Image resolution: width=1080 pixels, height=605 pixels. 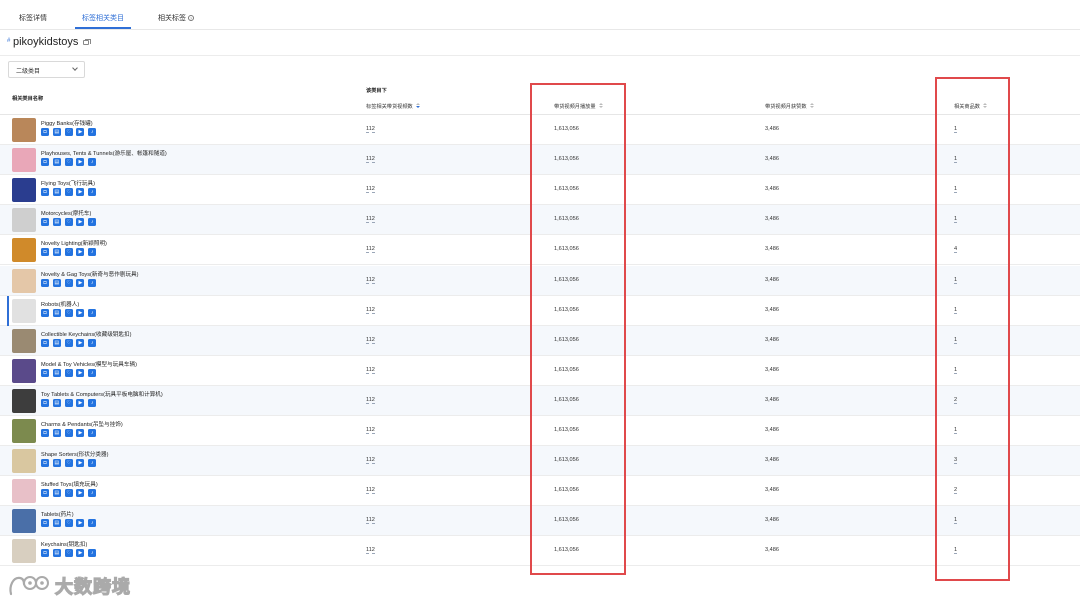 What do you see at coordinates (69, 484) in the screenshot?
I see `category-name: Stuffed Toys(填充玩具)` at bounding box center [69, 484].